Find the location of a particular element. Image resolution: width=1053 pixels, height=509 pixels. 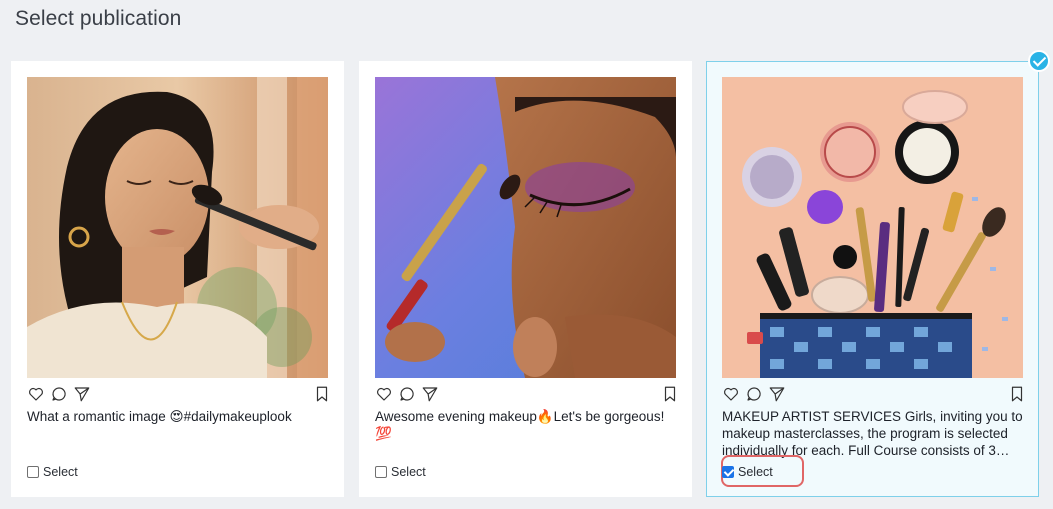

select-checkbox-checked is located at coordinates (728, 472).